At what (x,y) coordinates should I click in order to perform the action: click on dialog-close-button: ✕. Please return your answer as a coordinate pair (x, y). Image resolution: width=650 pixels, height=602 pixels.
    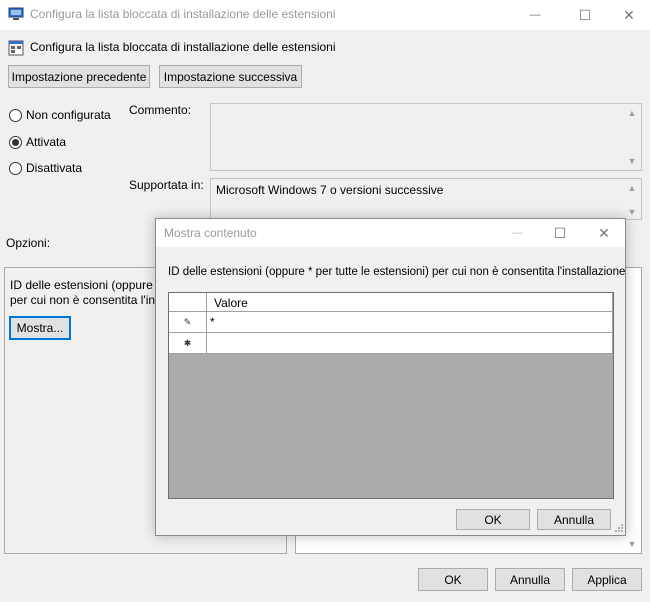
    Looking at the image, I should click on (604, 233).